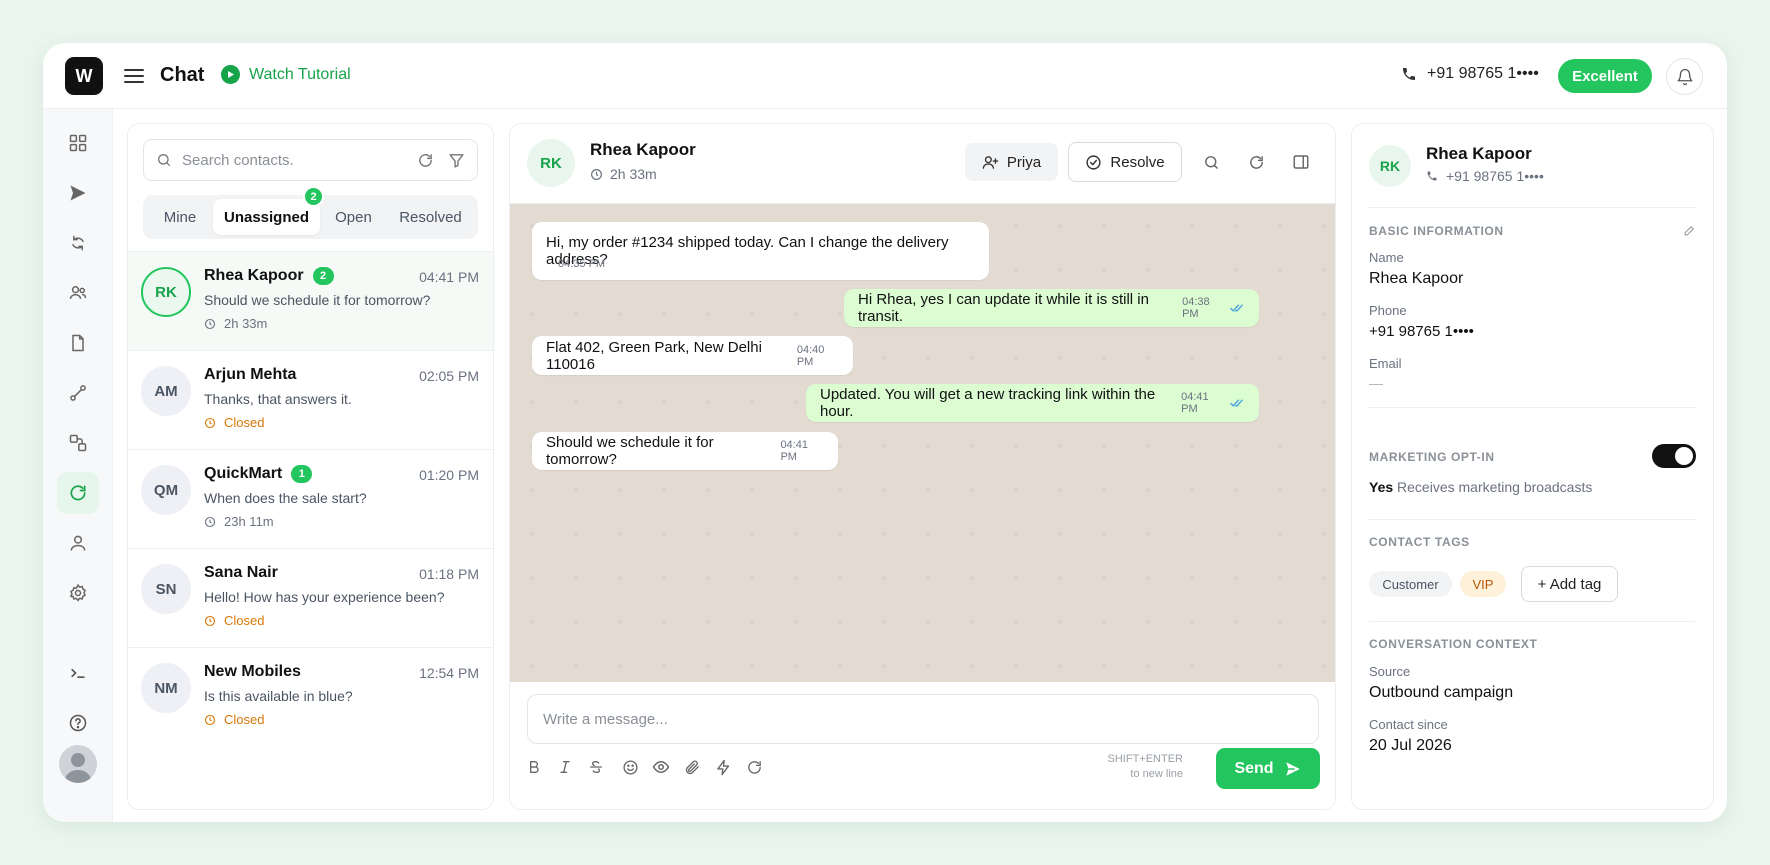 This screenshot has height=865, width=1770. Describe the element at coordinates (299, 160) in the screenshot. I see `search-input` at that location.